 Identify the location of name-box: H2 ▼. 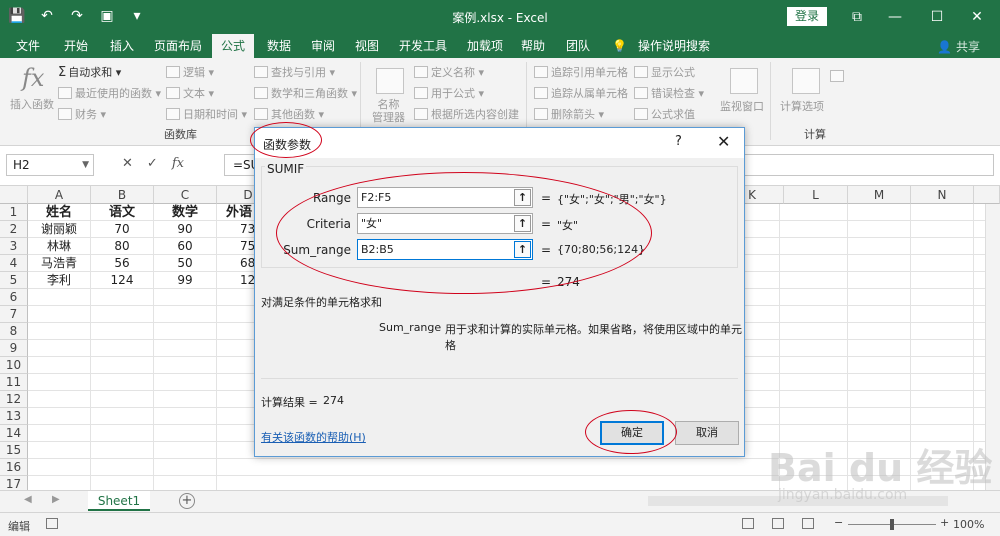
(50, 165).